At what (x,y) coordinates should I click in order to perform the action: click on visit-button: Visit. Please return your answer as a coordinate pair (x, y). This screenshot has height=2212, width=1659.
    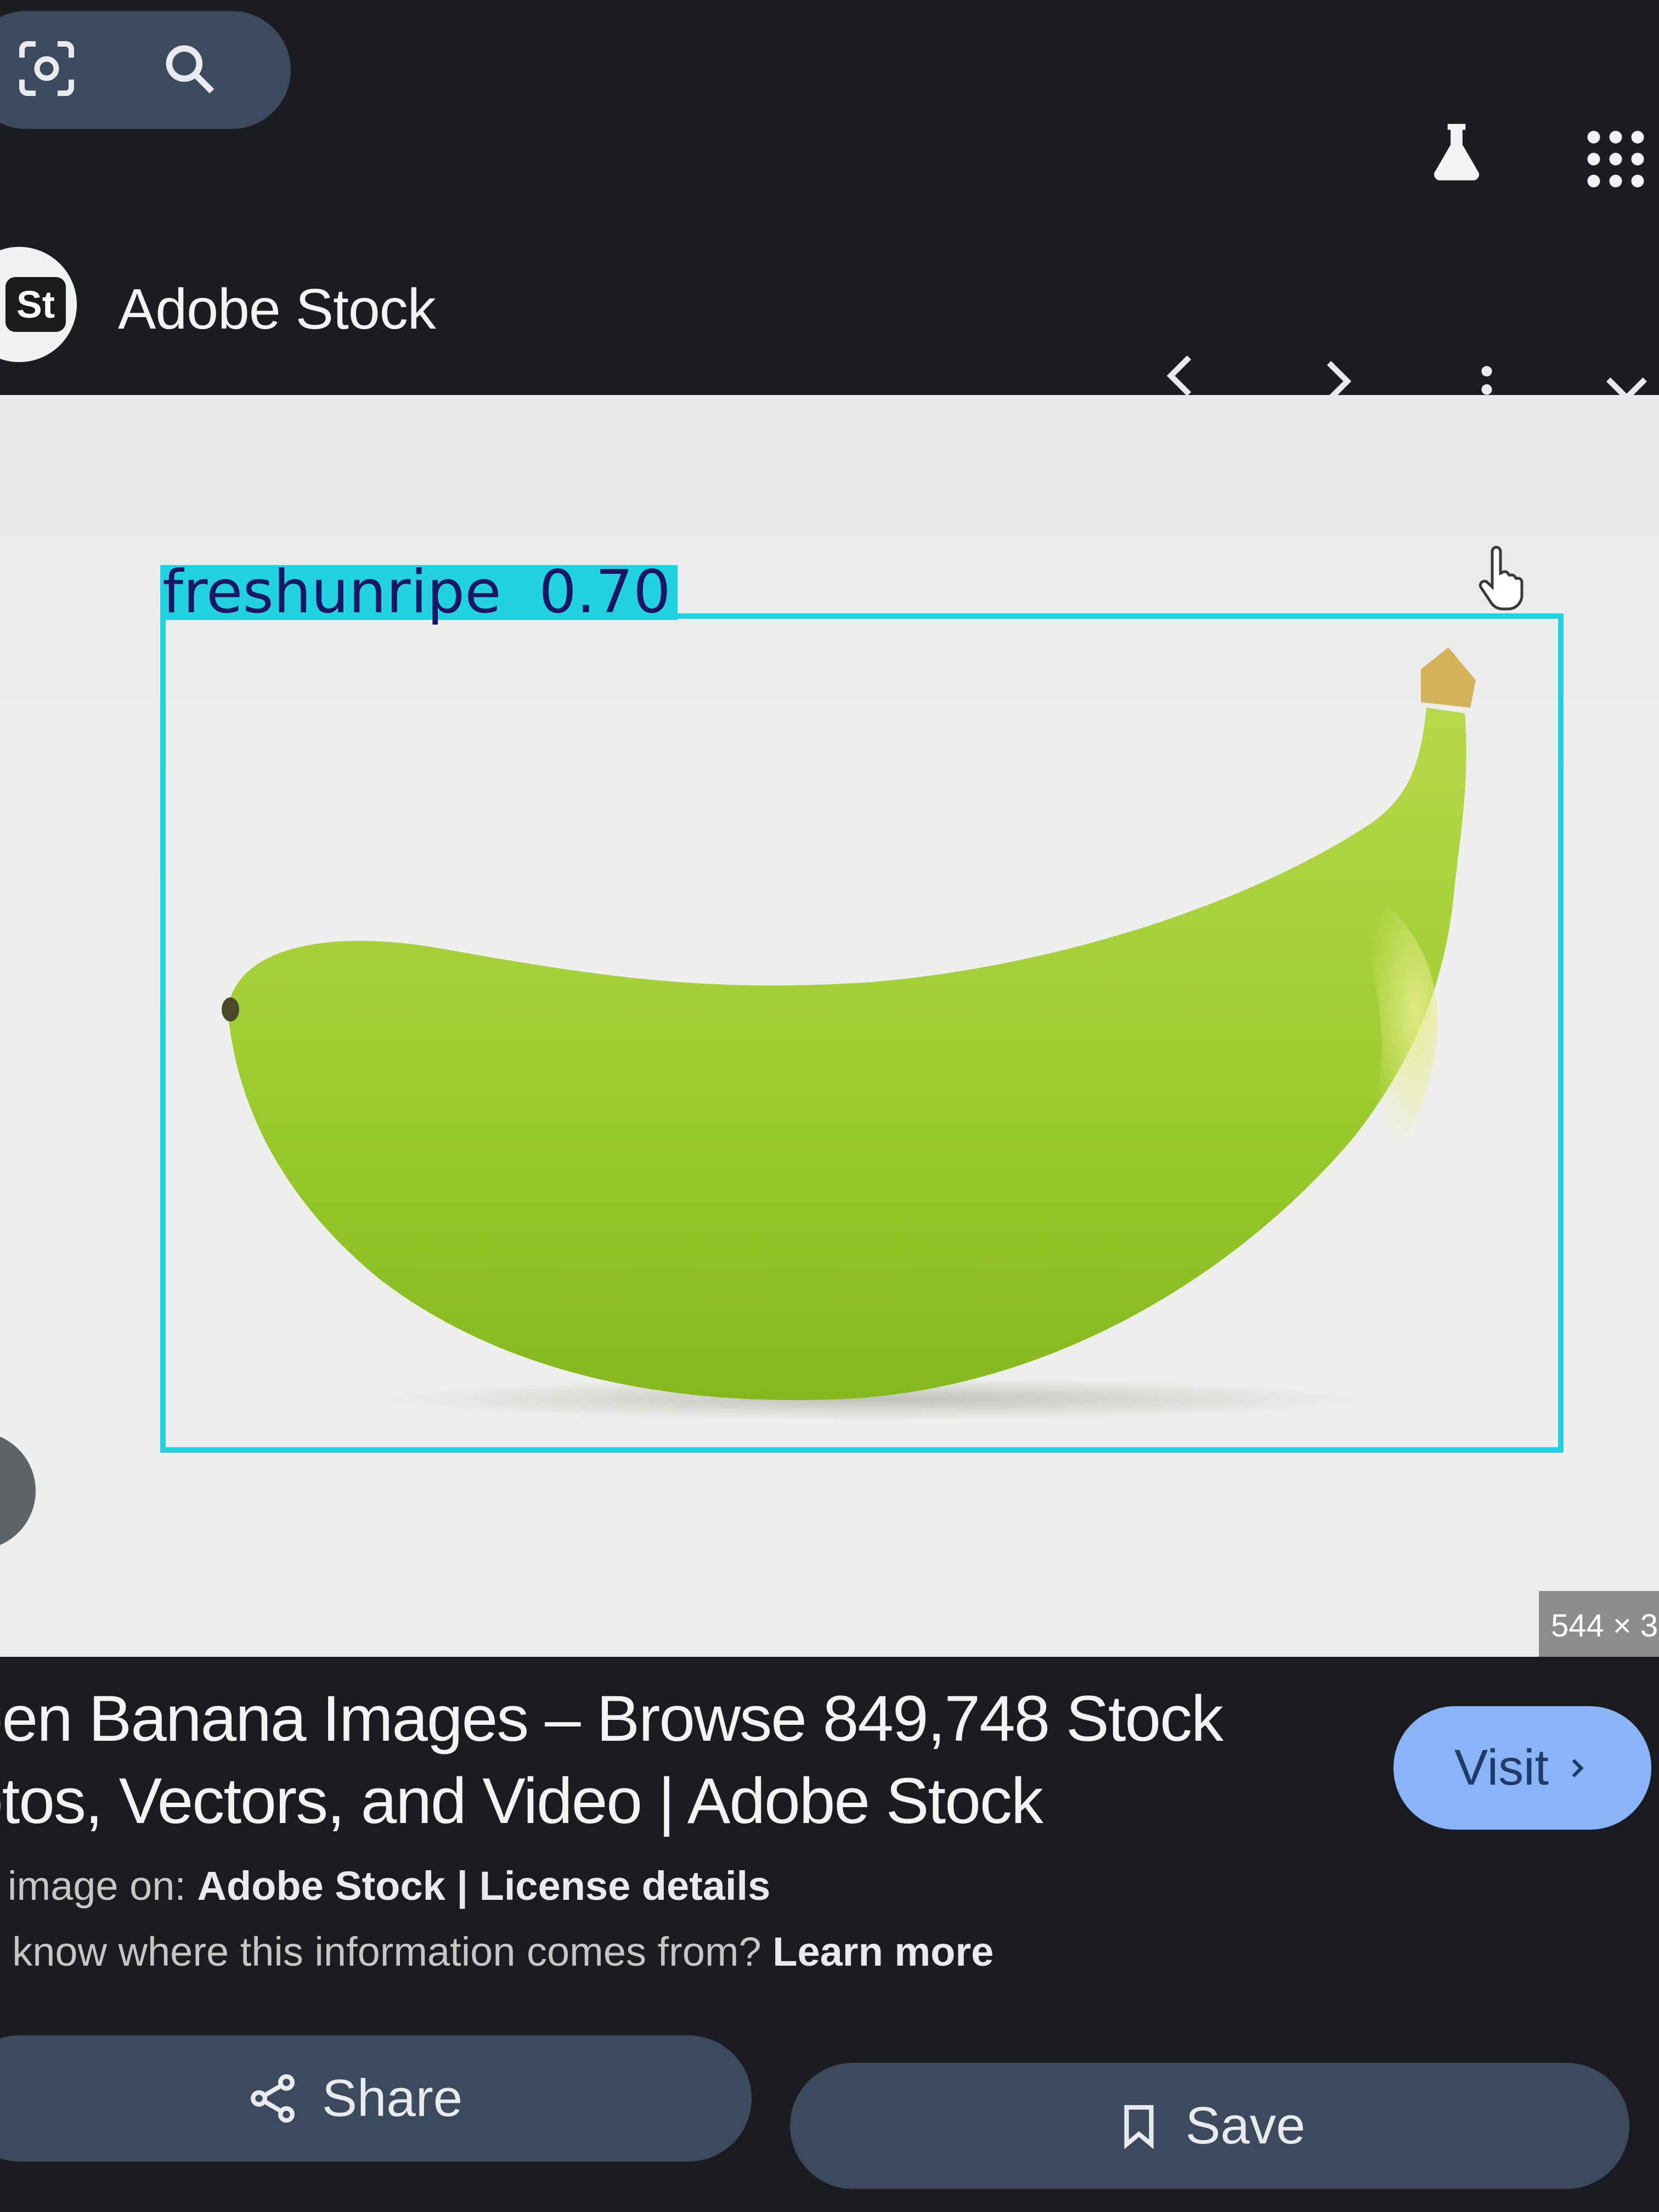
    Looking at the image, I should click on (1522, 1768).